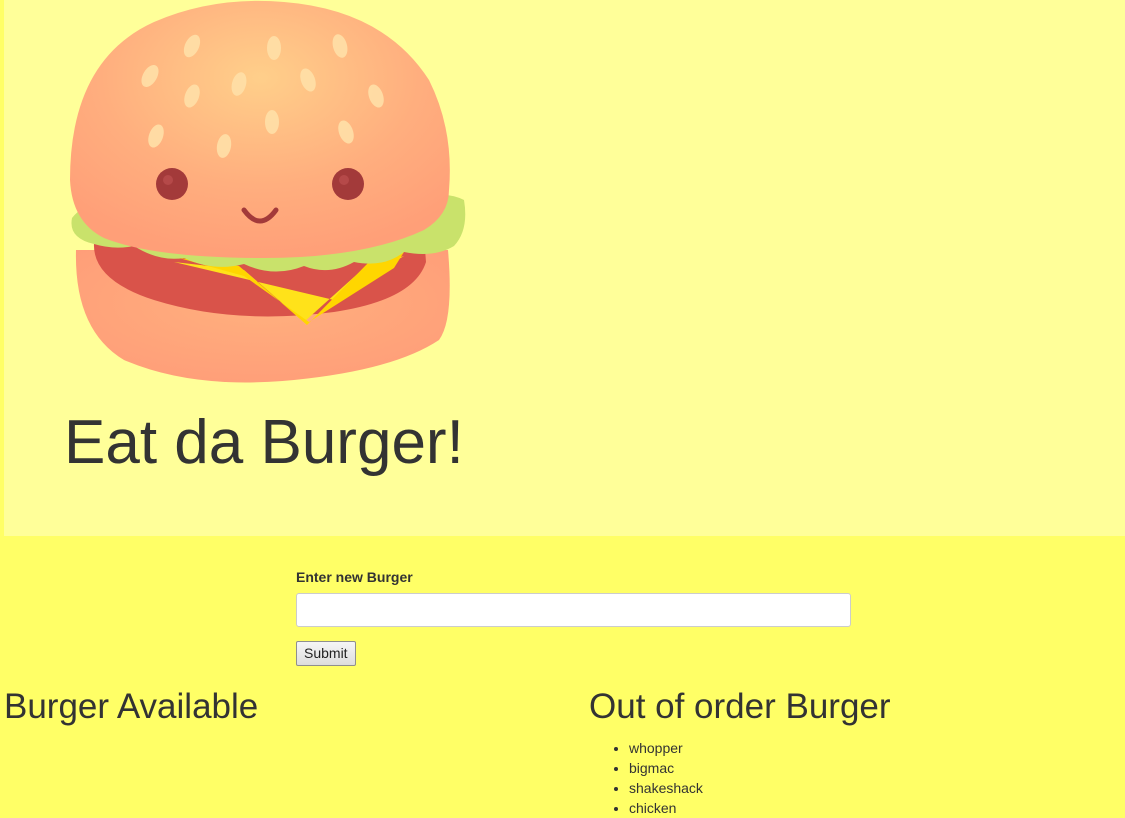  I want to click on burger-form: Enter new Burger Submit, so click(573, 617).